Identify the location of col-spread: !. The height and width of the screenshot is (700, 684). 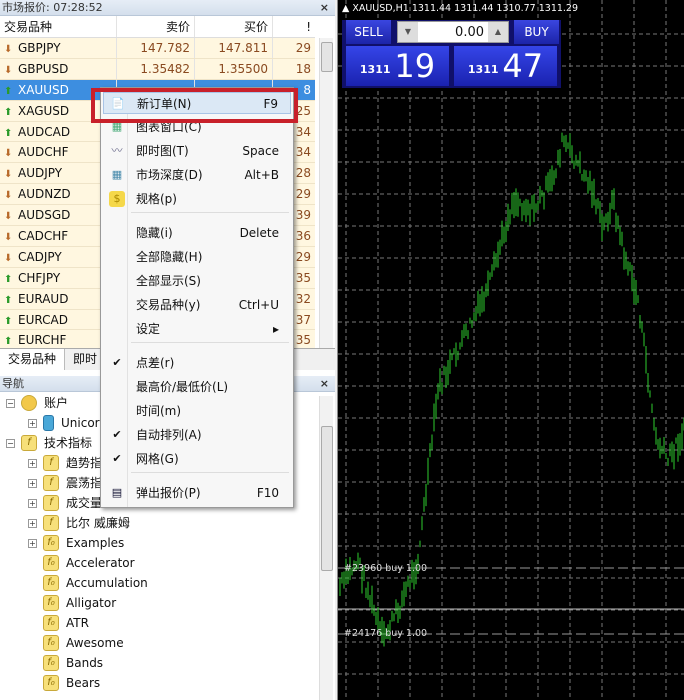
(293, 26).